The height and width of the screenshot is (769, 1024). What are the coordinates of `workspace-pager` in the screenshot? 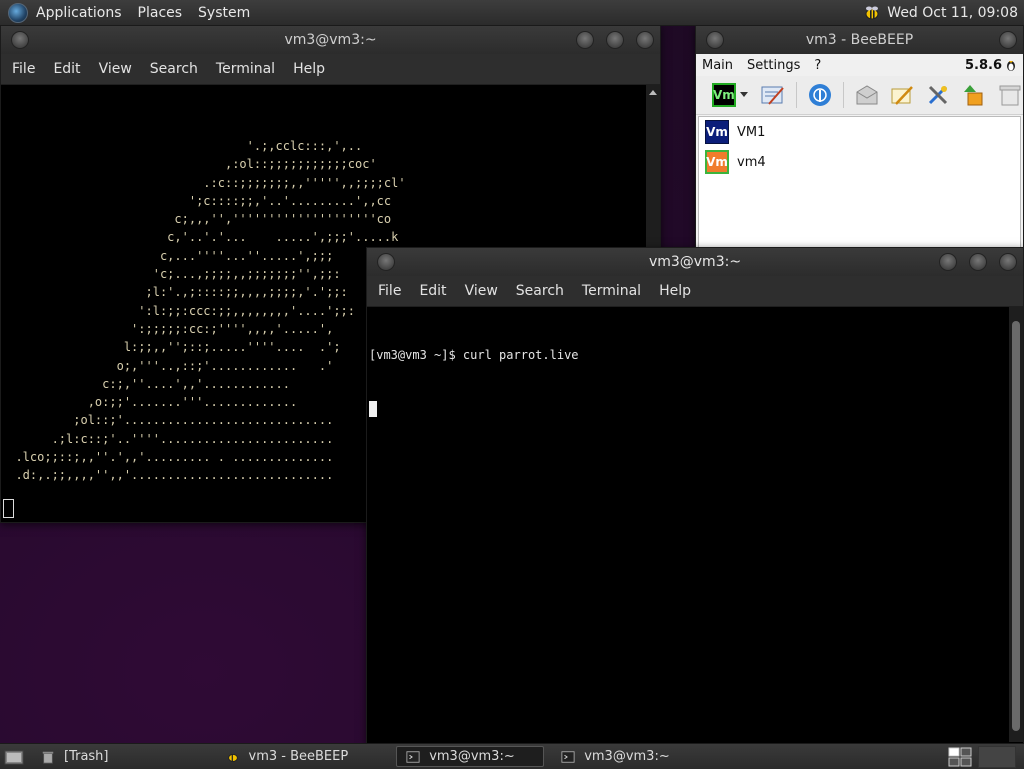 It's located at (997, 756).